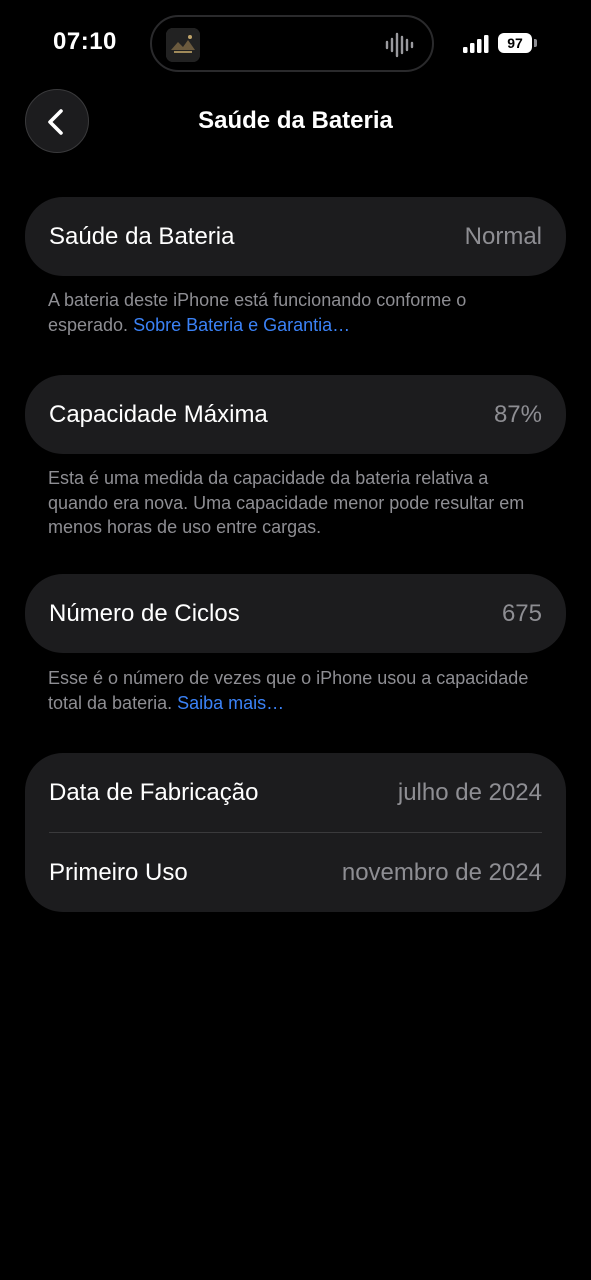 The width and height of the screenshot is (591, 1280). I want to click on max-capacity-card: Capacidade Máxima 87%, so click(295, 414).